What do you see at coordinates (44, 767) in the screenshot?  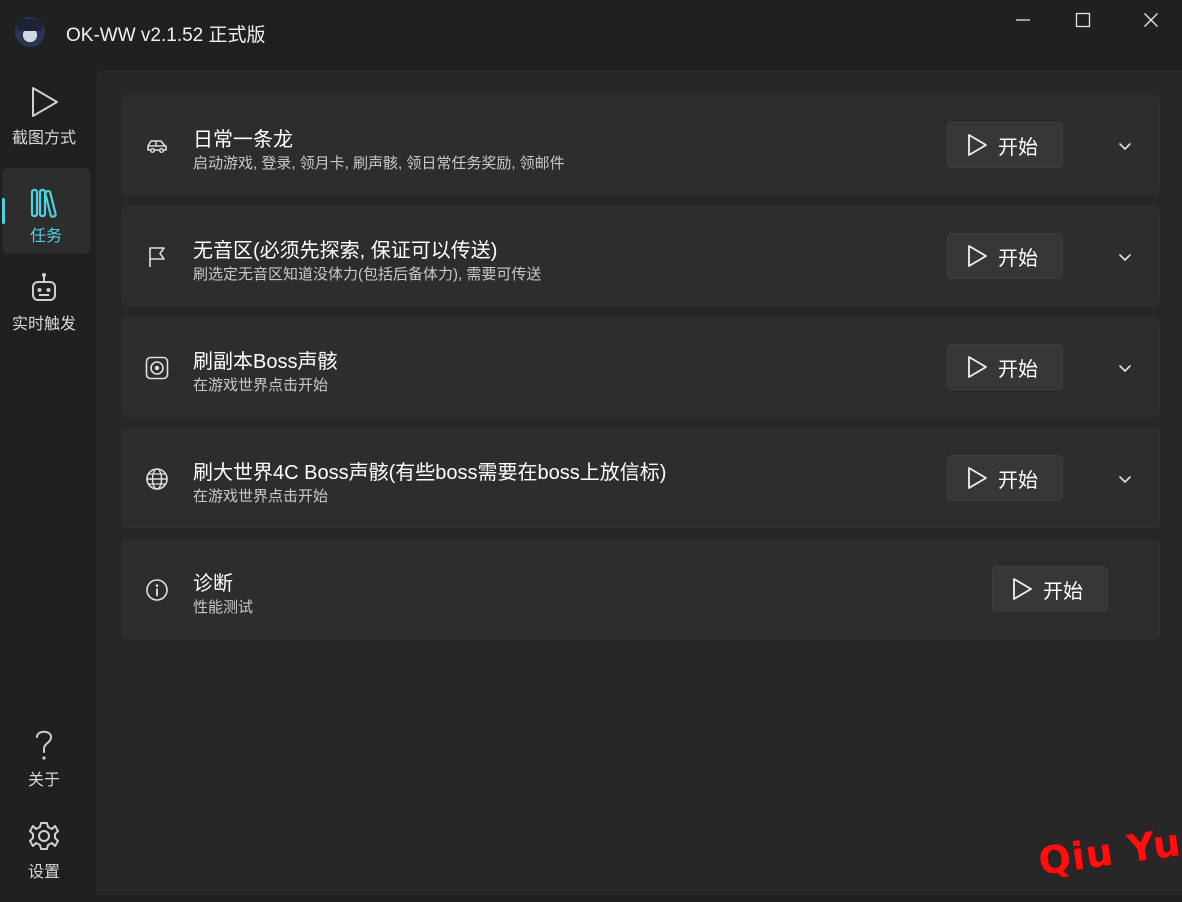 I see `sidebar-item-about: 关于` at bounding box center [44, 767].